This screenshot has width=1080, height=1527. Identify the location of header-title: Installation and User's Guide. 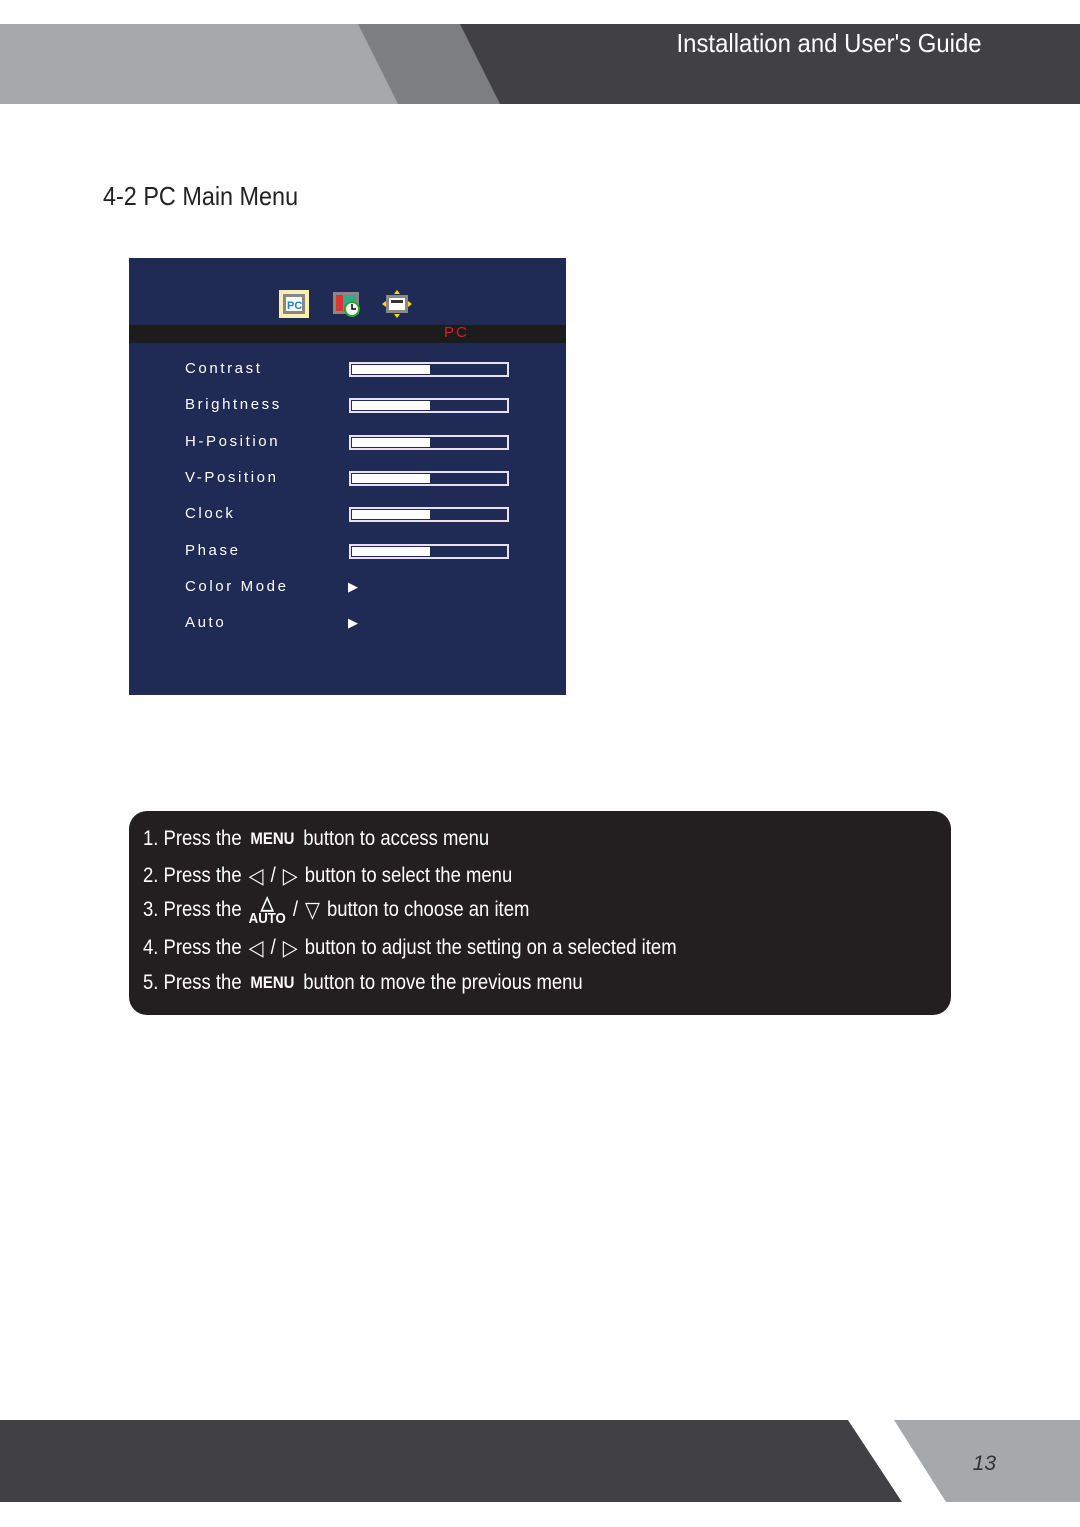
(829, 43).